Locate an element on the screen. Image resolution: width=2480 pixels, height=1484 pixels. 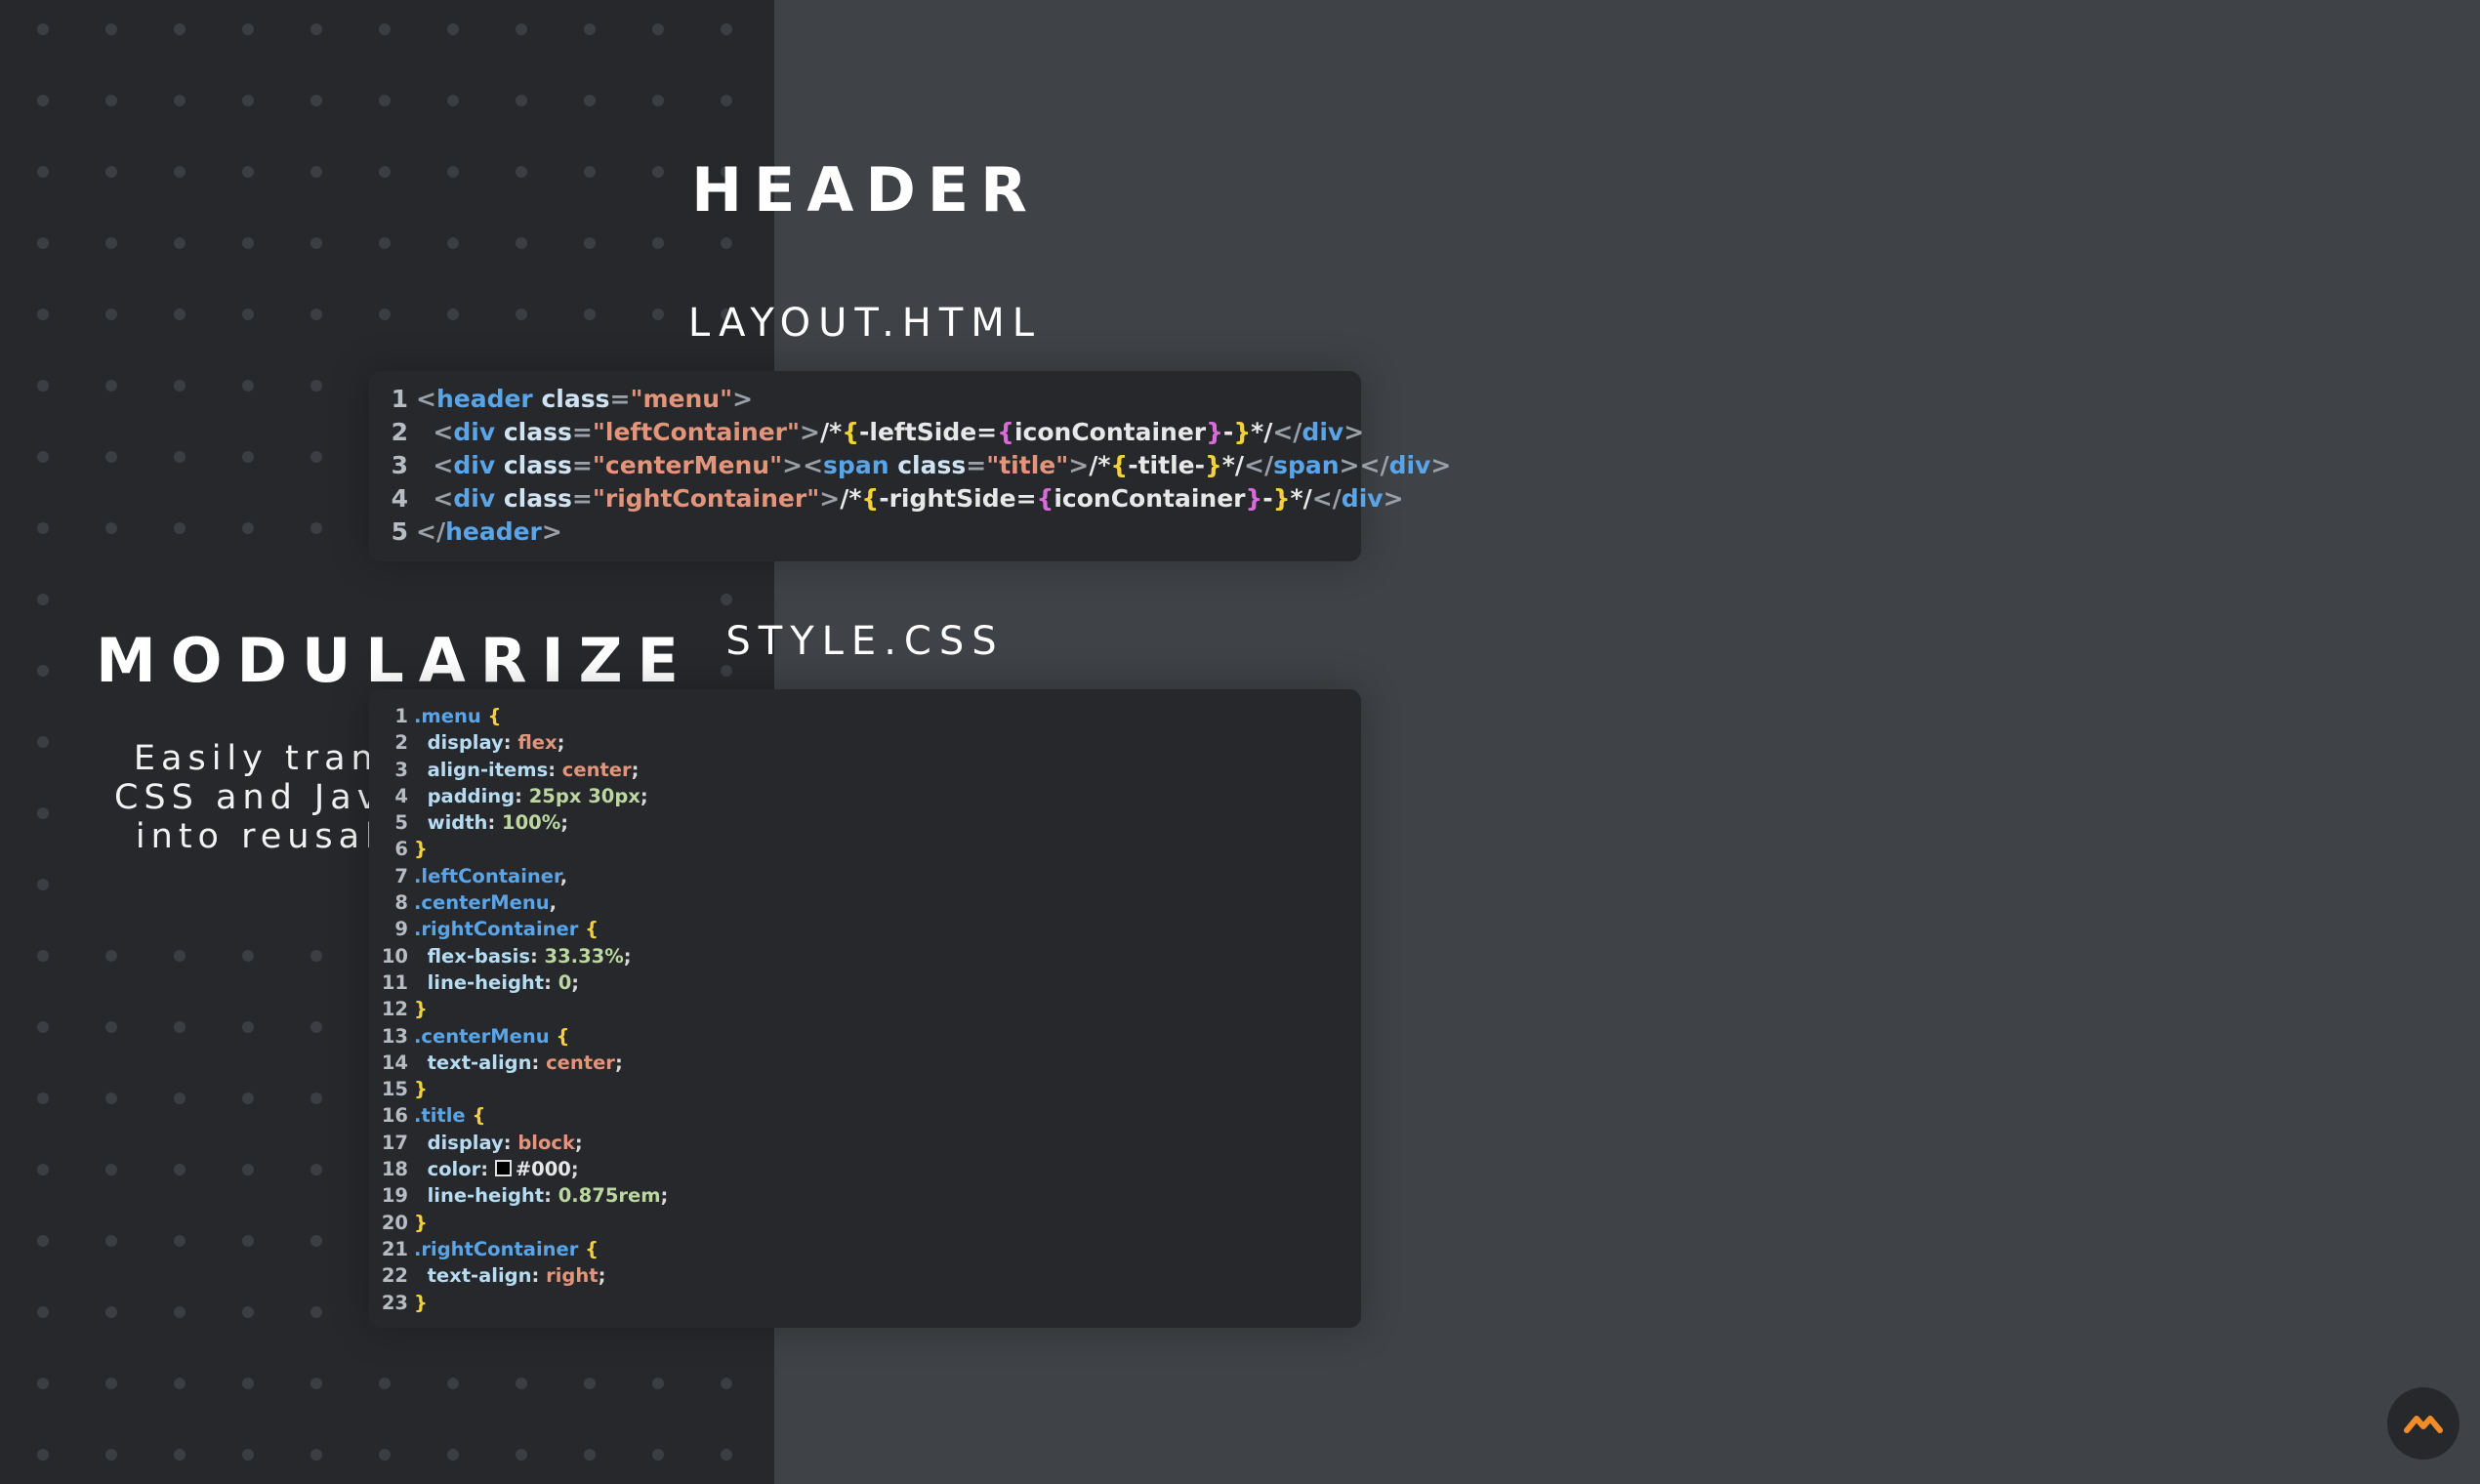
code-token: "leftContainer" is located at coordinates (696, 432).